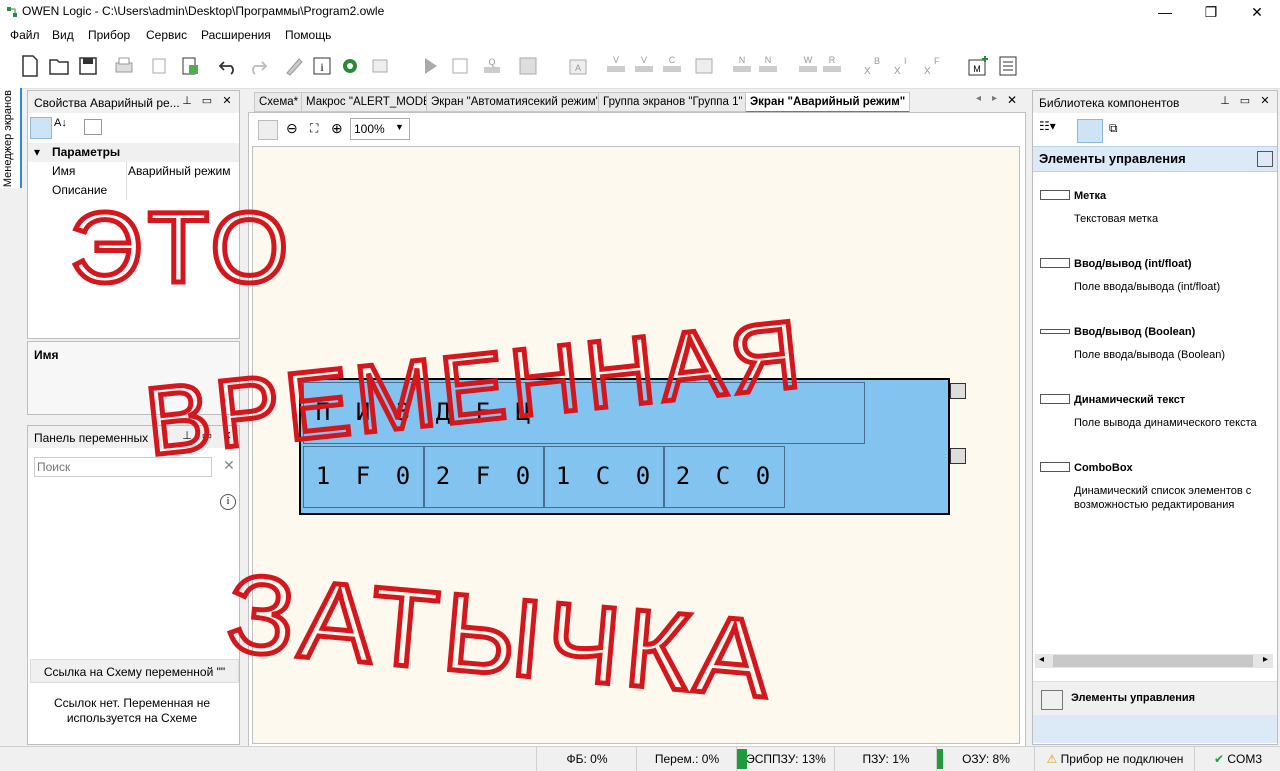  I want to click on row1-menu-icon, so click(958, 391).